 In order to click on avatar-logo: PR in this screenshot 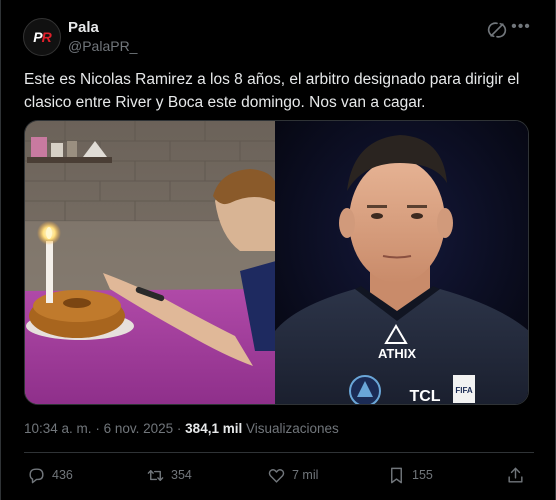, I will do `click(42, 37)`.